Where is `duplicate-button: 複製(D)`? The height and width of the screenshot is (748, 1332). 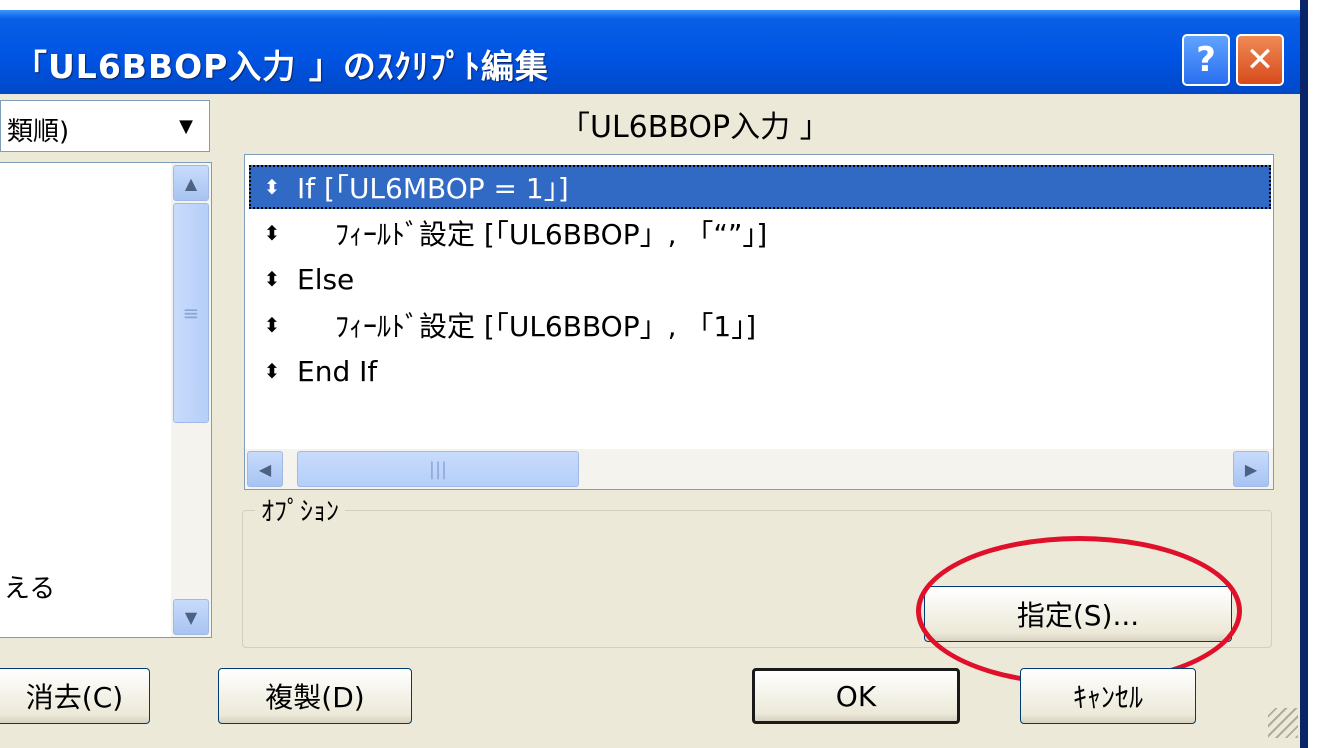
duplicate-button: 複製(D) is located at coordinates (315, 696).